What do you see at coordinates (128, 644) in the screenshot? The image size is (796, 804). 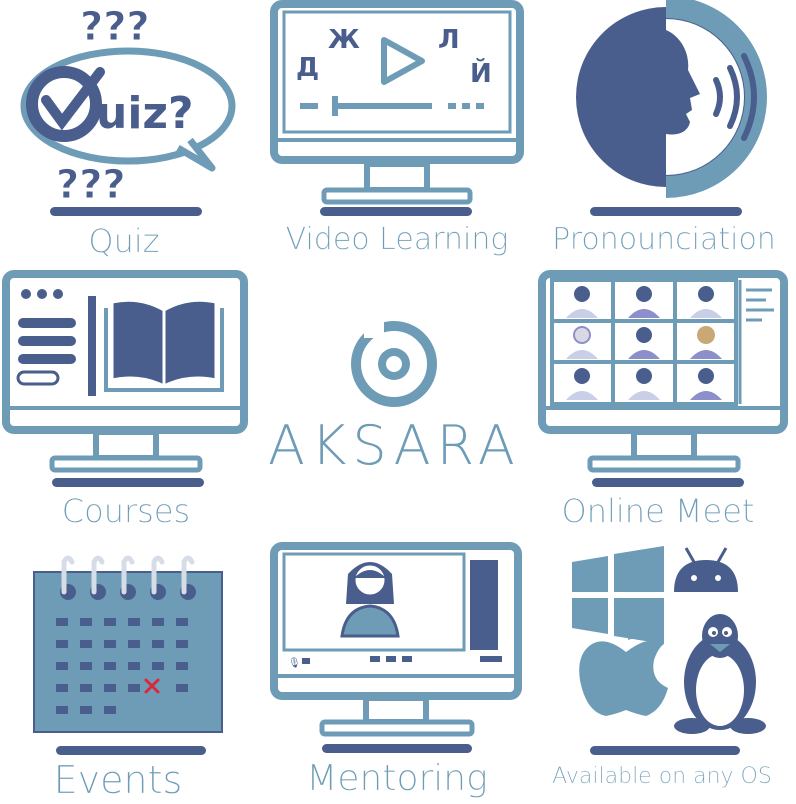 I see `calendar-icon` at bounding box center [128, 644].